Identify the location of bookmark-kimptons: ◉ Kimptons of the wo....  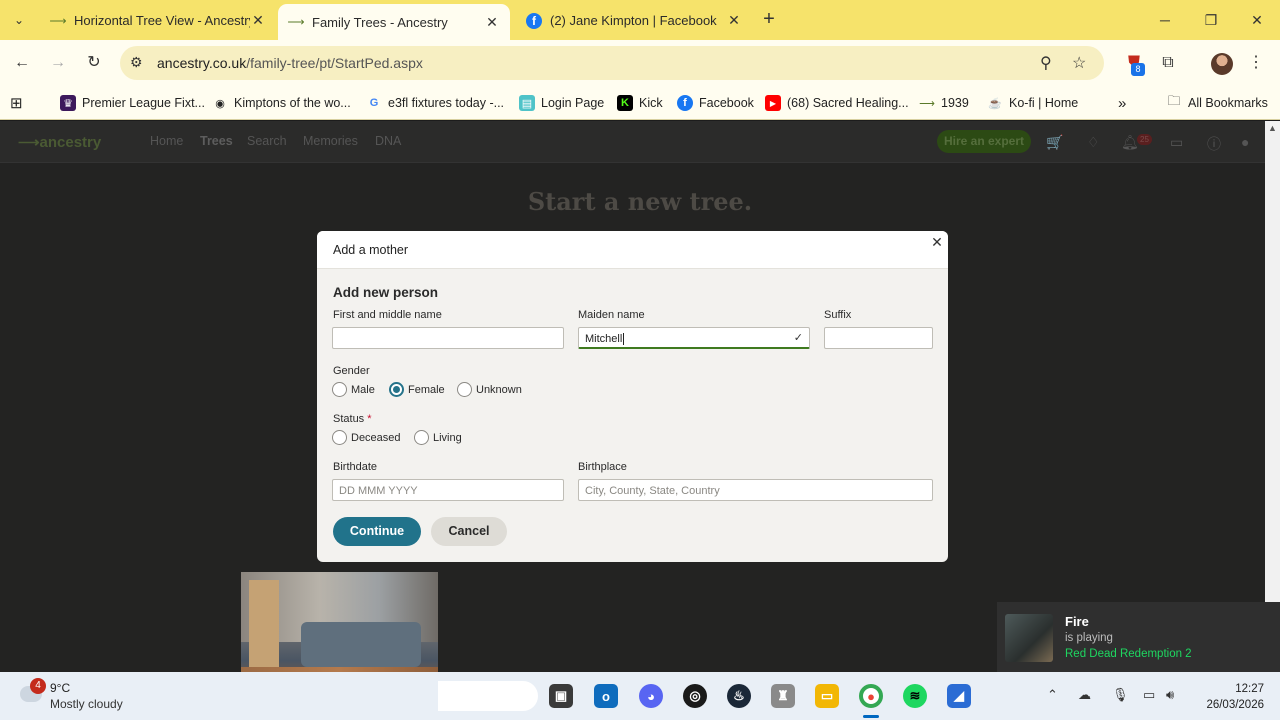
(281, 103).